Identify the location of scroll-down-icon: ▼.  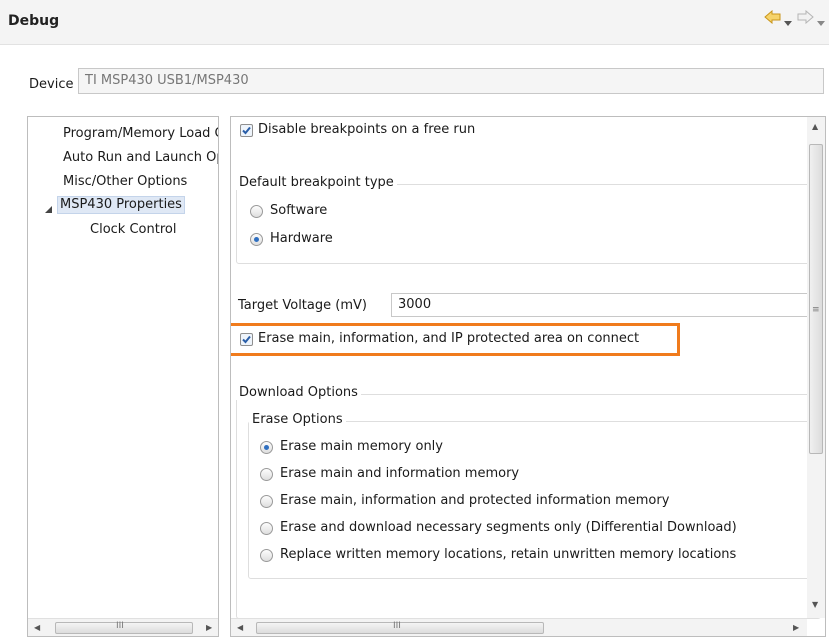
(815, 605).